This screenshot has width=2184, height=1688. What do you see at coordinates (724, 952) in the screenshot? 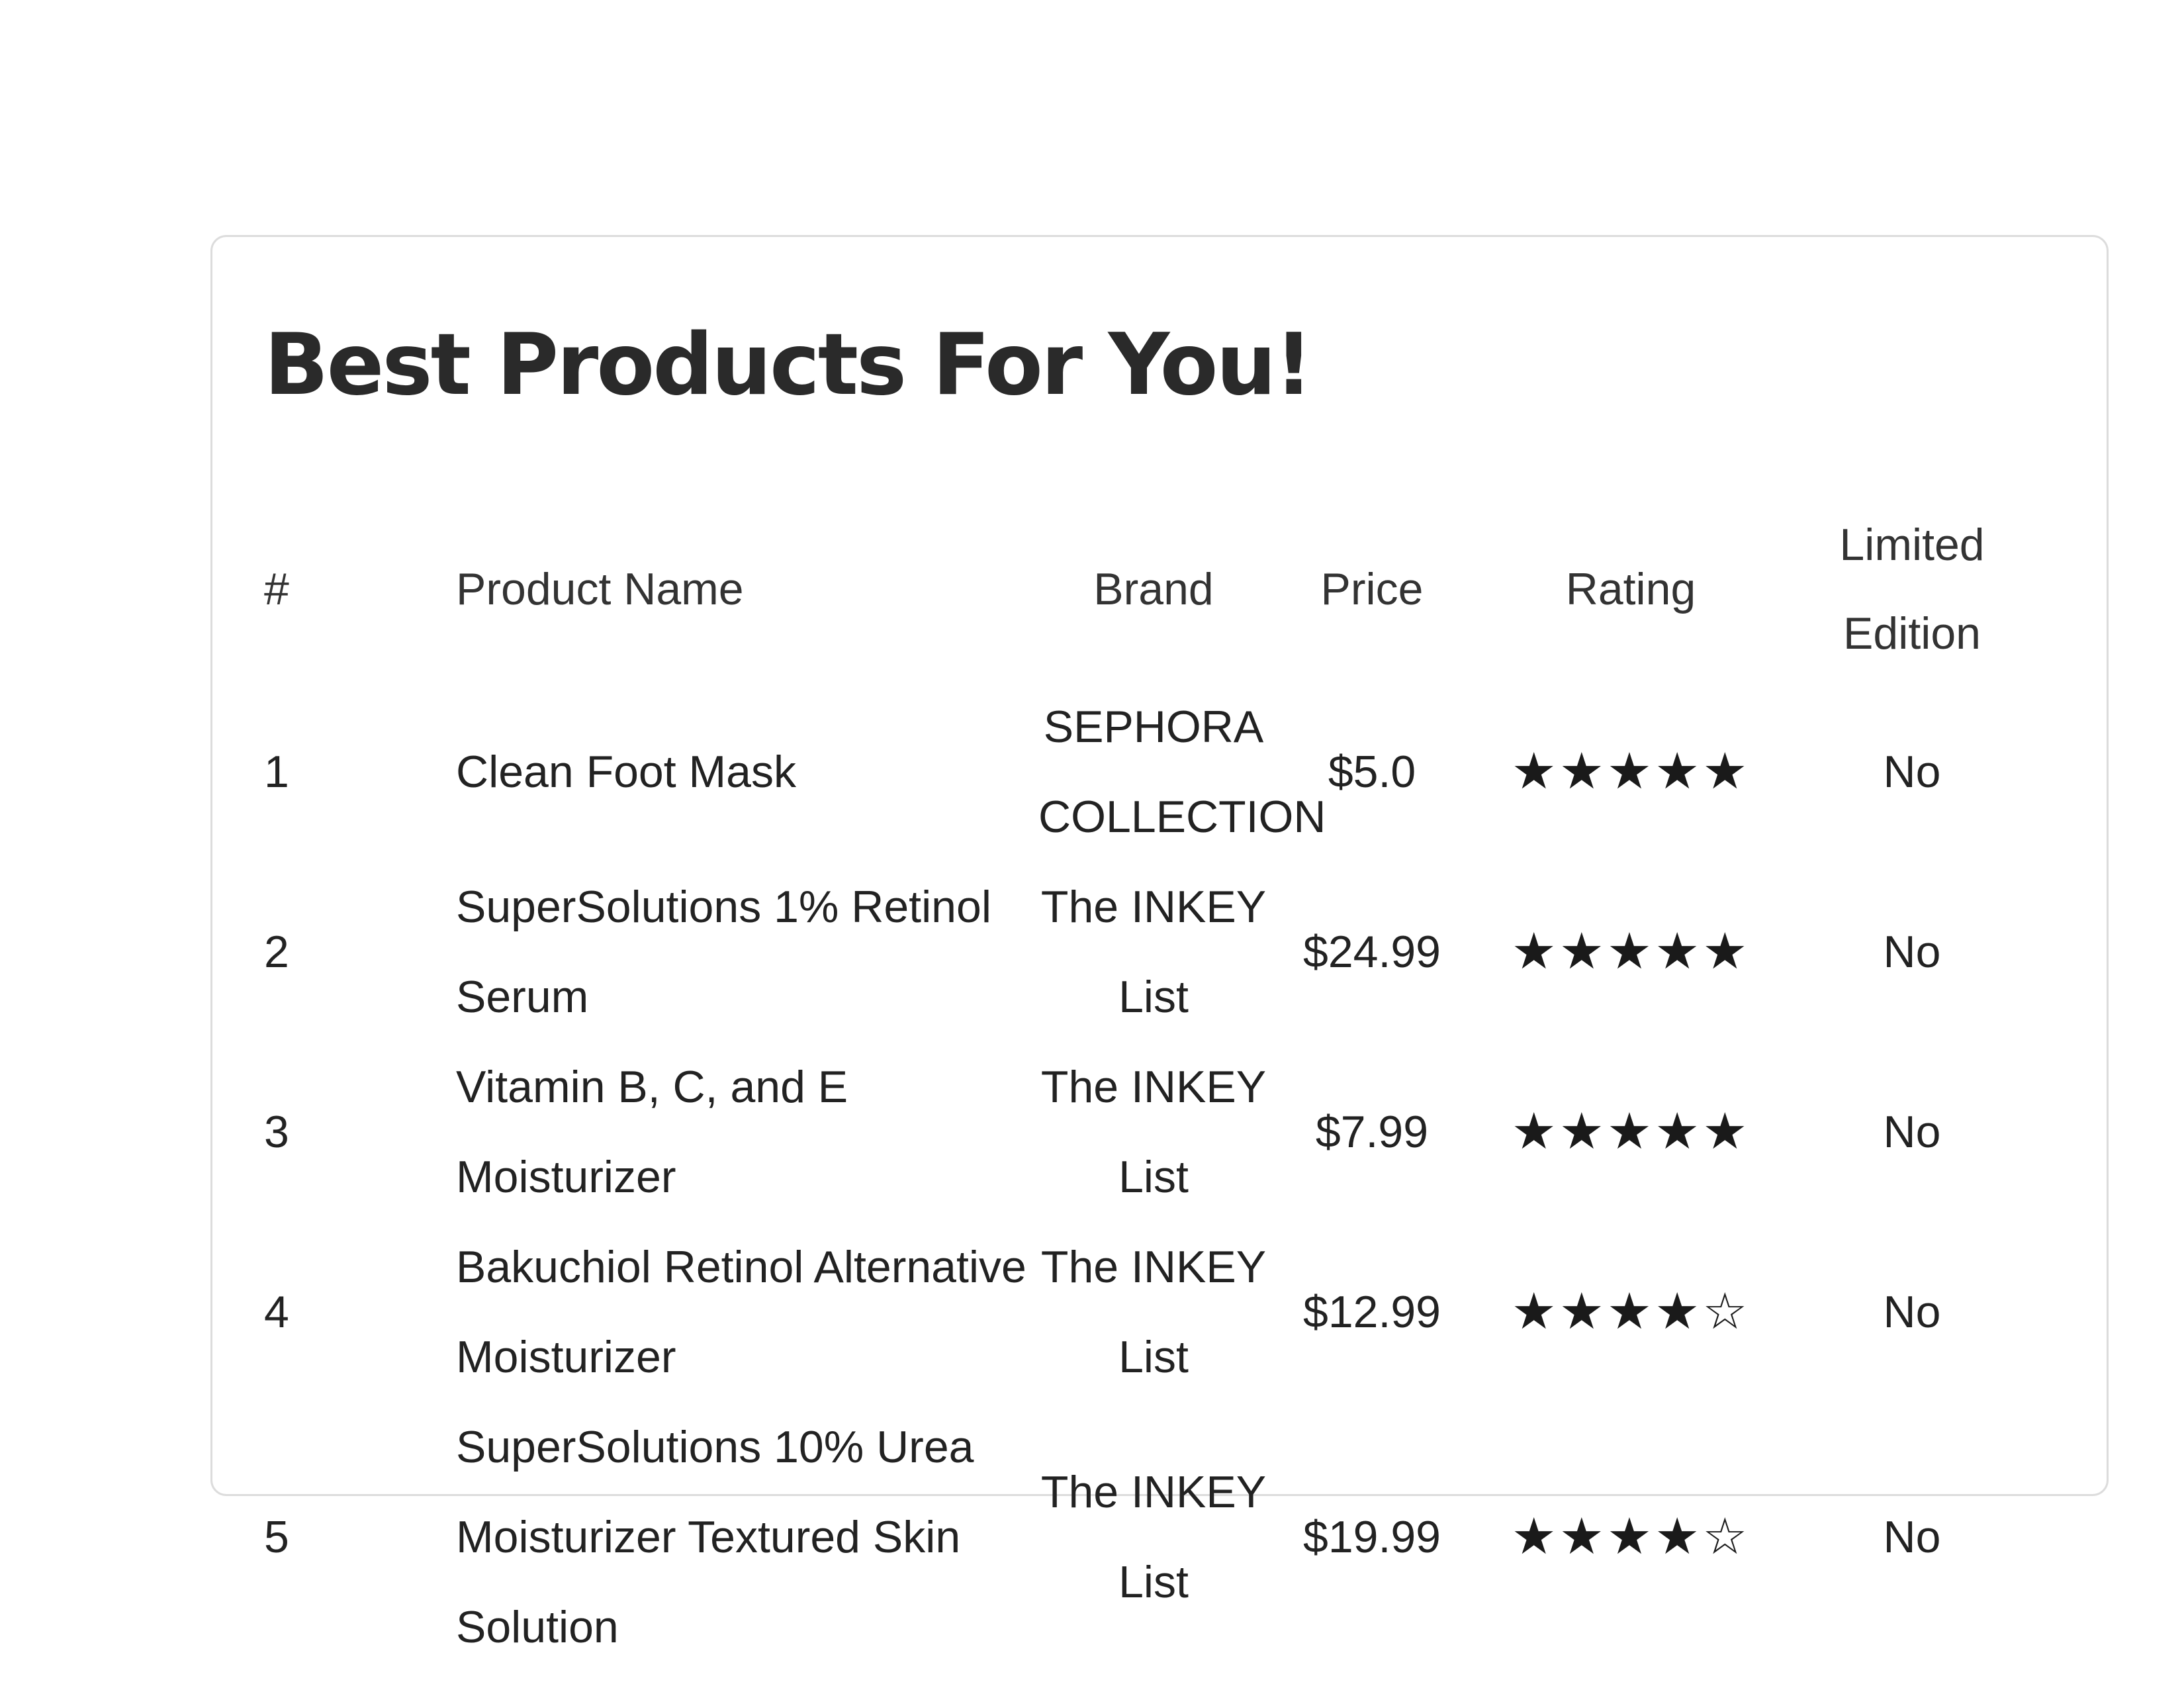
I see `product-name: SuperSolutions 1% Retinol Serum` at bounding box center [724, 952].